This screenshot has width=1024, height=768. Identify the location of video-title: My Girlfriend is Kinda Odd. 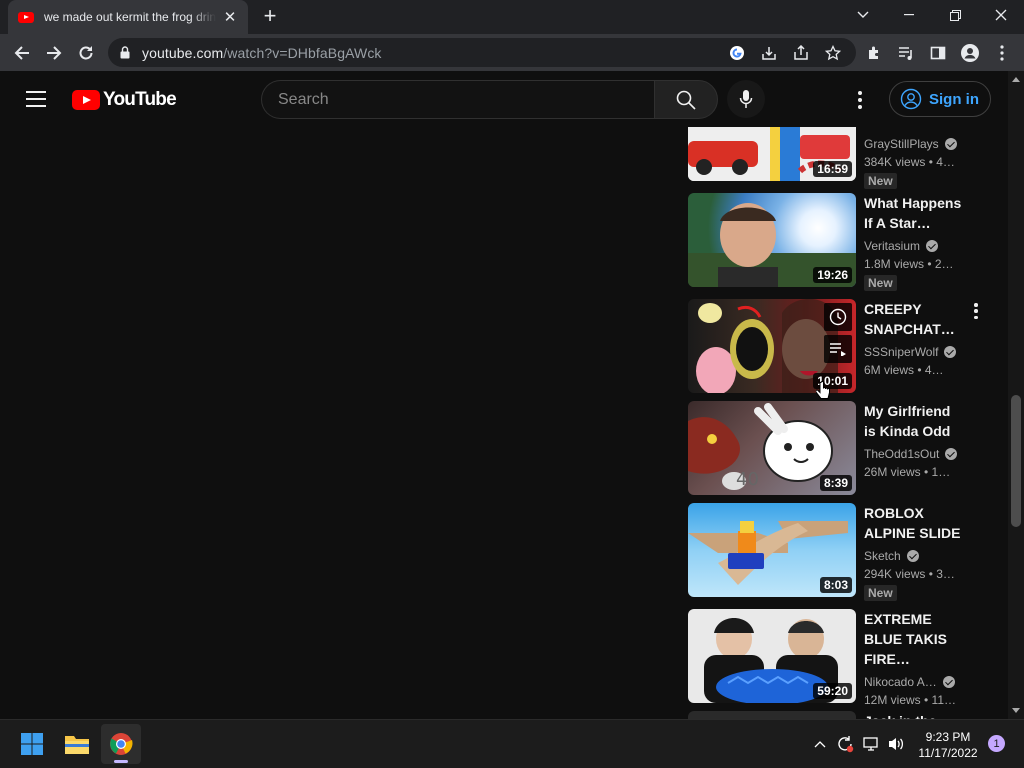
(914, 421).